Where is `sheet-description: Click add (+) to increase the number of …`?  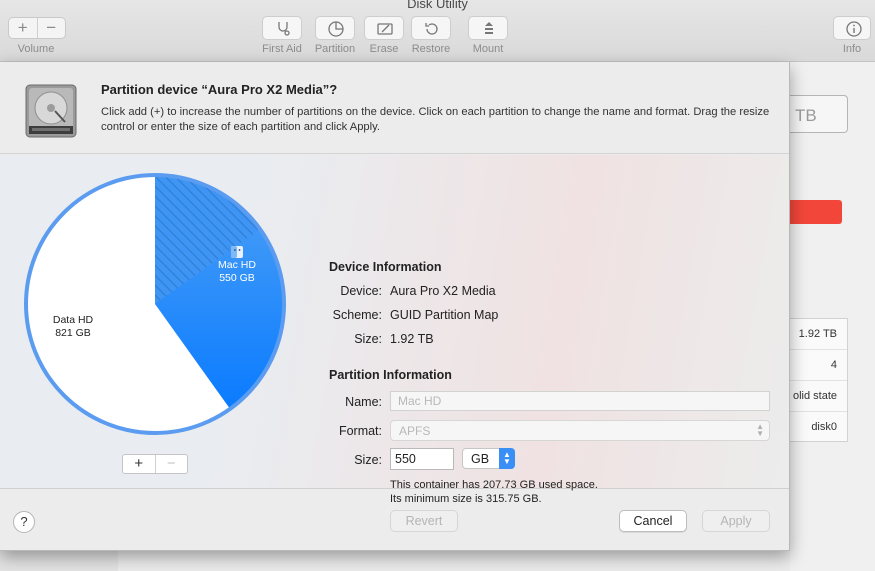
sheet-description: Click add (+) to increase the number of … is located at coordinates (435, 119).